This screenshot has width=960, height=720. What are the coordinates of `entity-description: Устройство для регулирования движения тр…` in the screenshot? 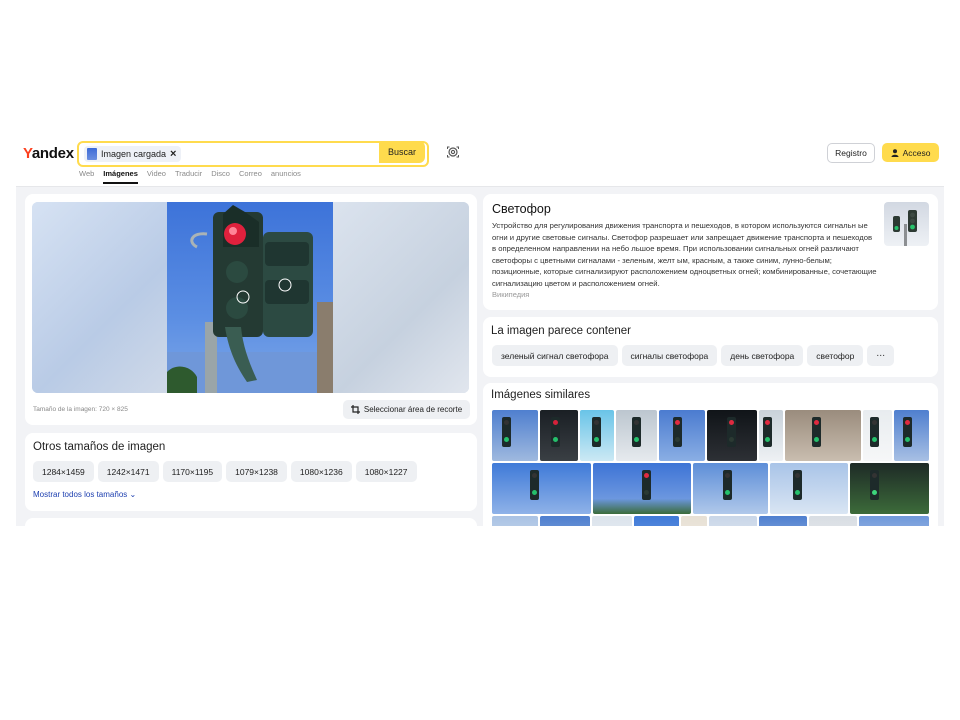 It's located at (684, 254).